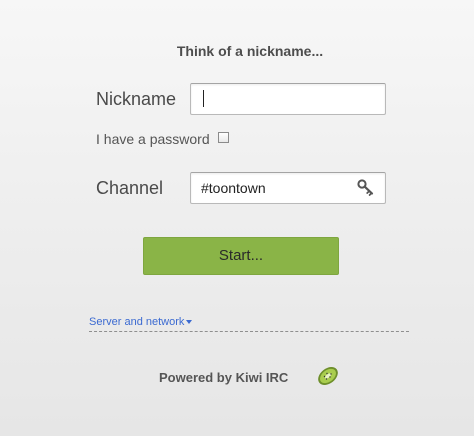 The image size is (474, 436). What do you see at coordinates (130, 188) in the screenshot?
I see `channel-label: Channel` at bounding box center [130, 188].